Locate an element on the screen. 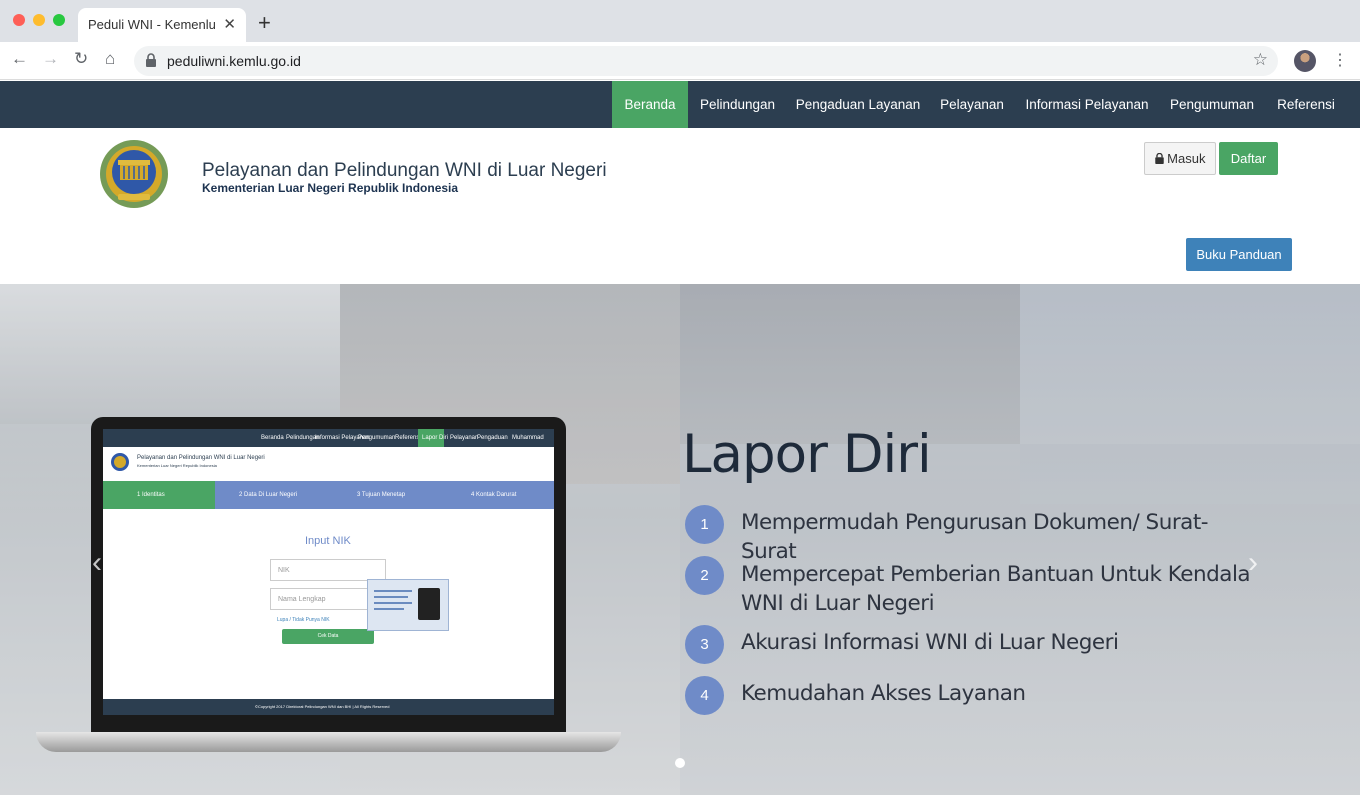 The width and height of the screenshot is (1360, 795). mini-nik-field: NIK is located at coordinates (328, 570).